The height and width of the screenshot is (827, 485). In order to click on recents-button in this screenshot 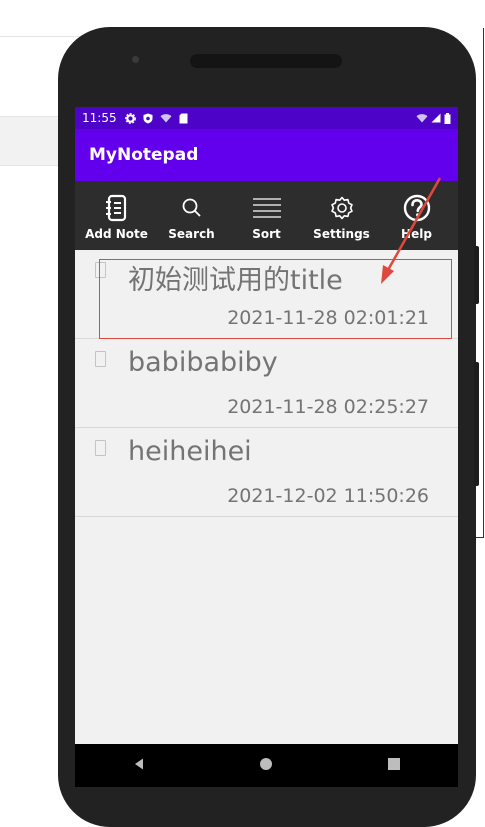, I will do `click(394, 765)`.